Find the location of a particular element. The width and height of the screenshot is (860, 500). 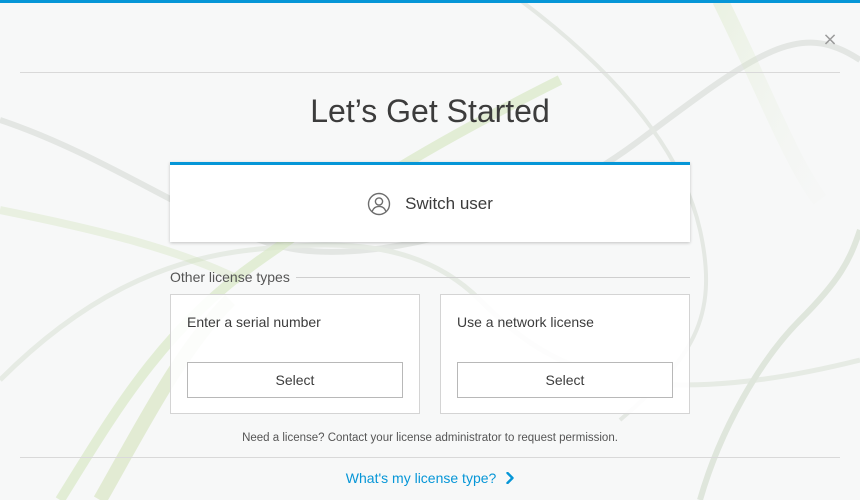

switch-user-button: Switch user is located at coordinates (430, 202).